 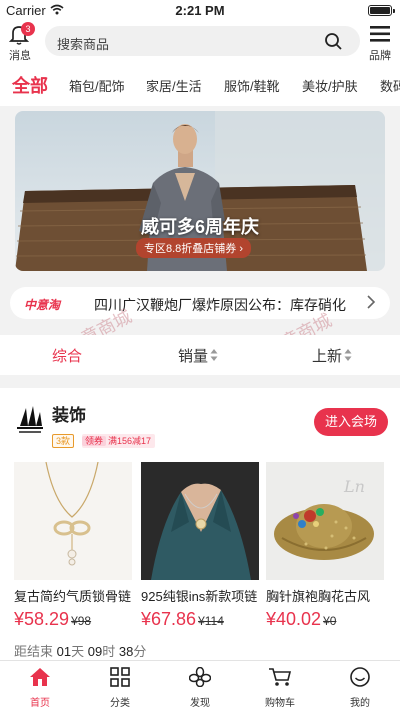 I want to click on product-price: ¥58.29 ¥98, so click(x=73, y=619).